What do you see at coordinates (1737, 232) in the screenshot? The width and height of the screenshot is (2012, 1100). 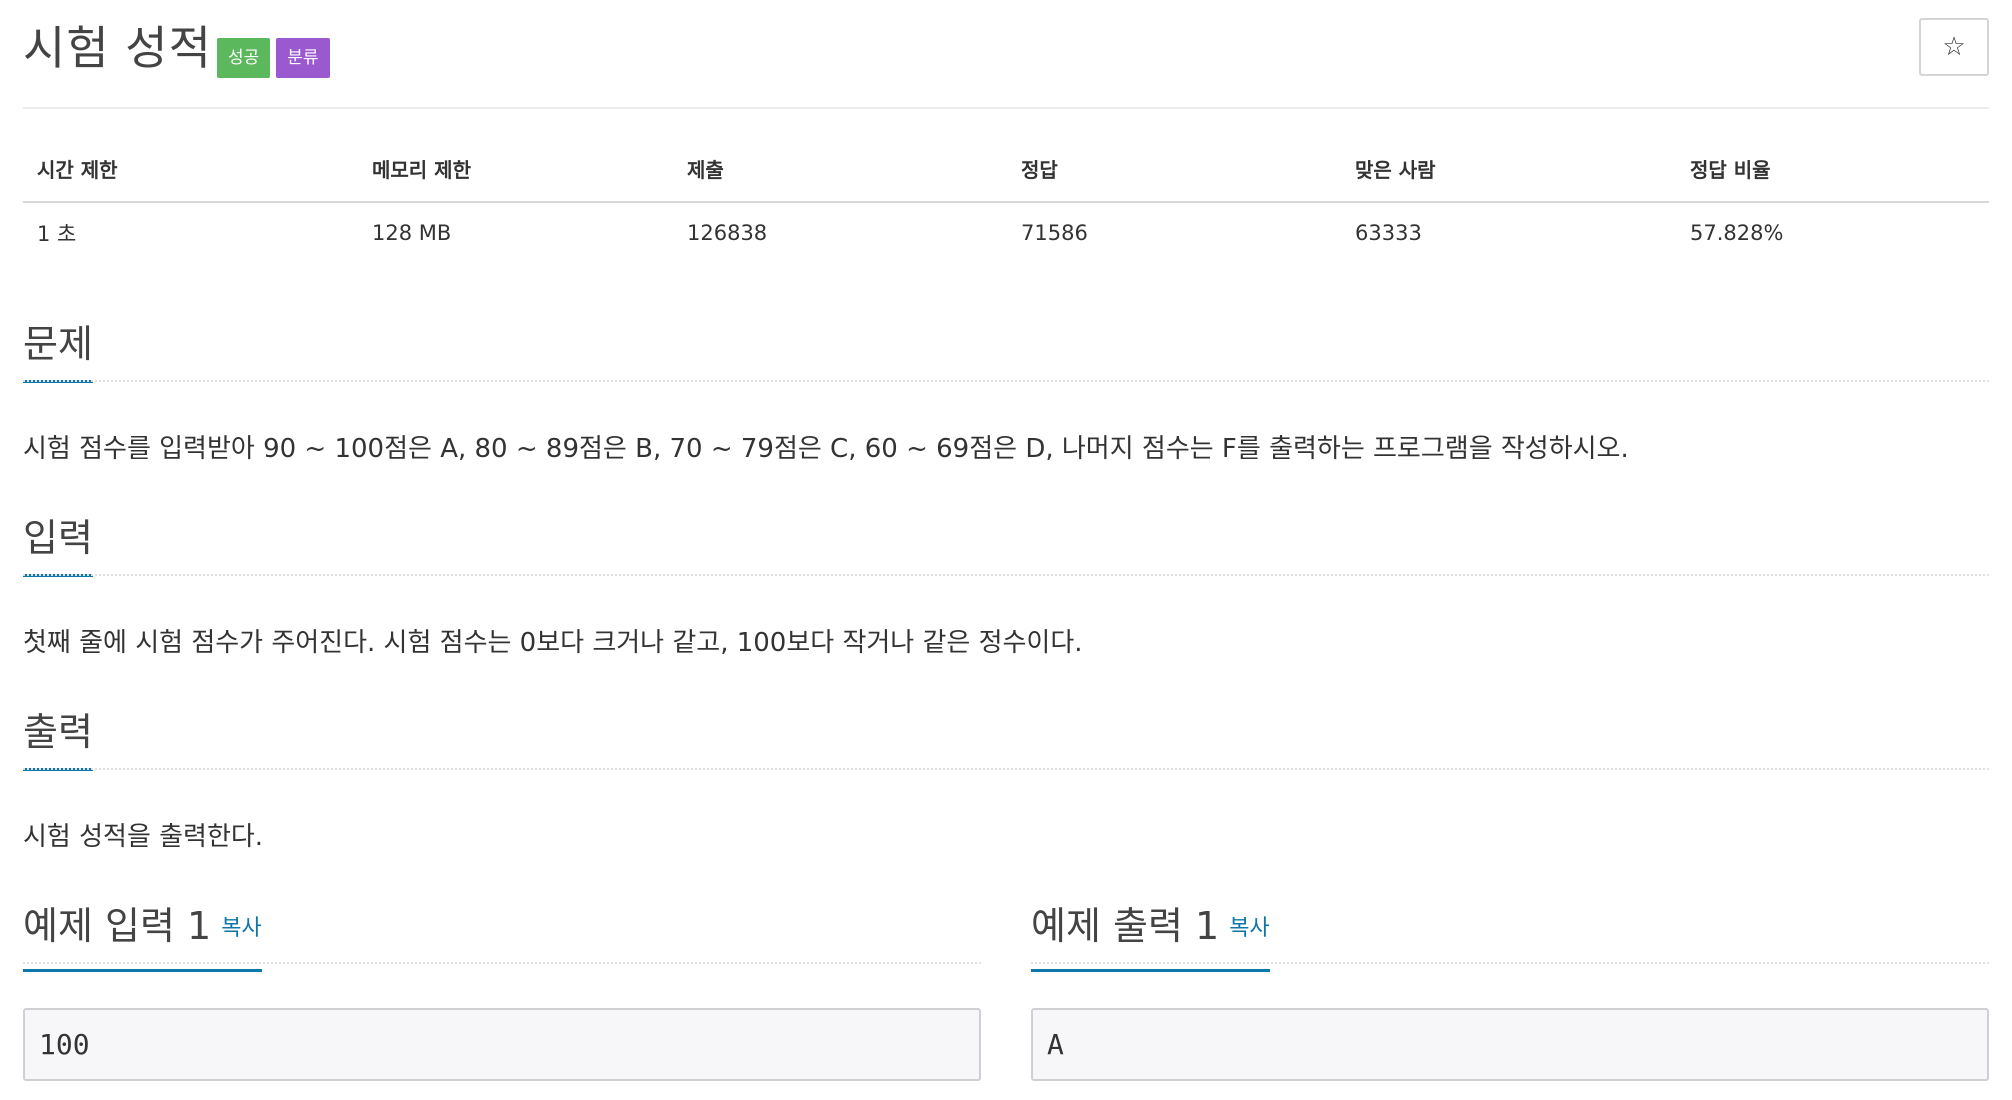 I see `accept-rate-value: 57.828%` at bounding box center [1737, 232].